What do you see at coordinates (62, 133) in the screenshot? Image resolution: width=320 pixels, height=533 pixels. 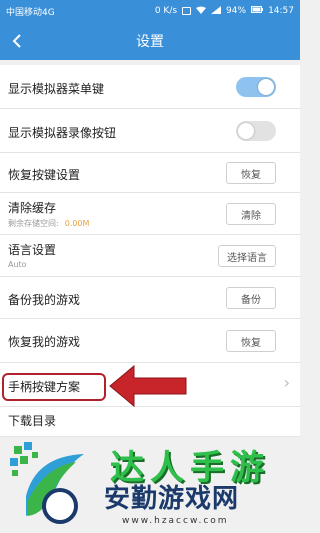 I see `setting-label: 显示模拟器录像按钮` at bounding box center [62, 133].